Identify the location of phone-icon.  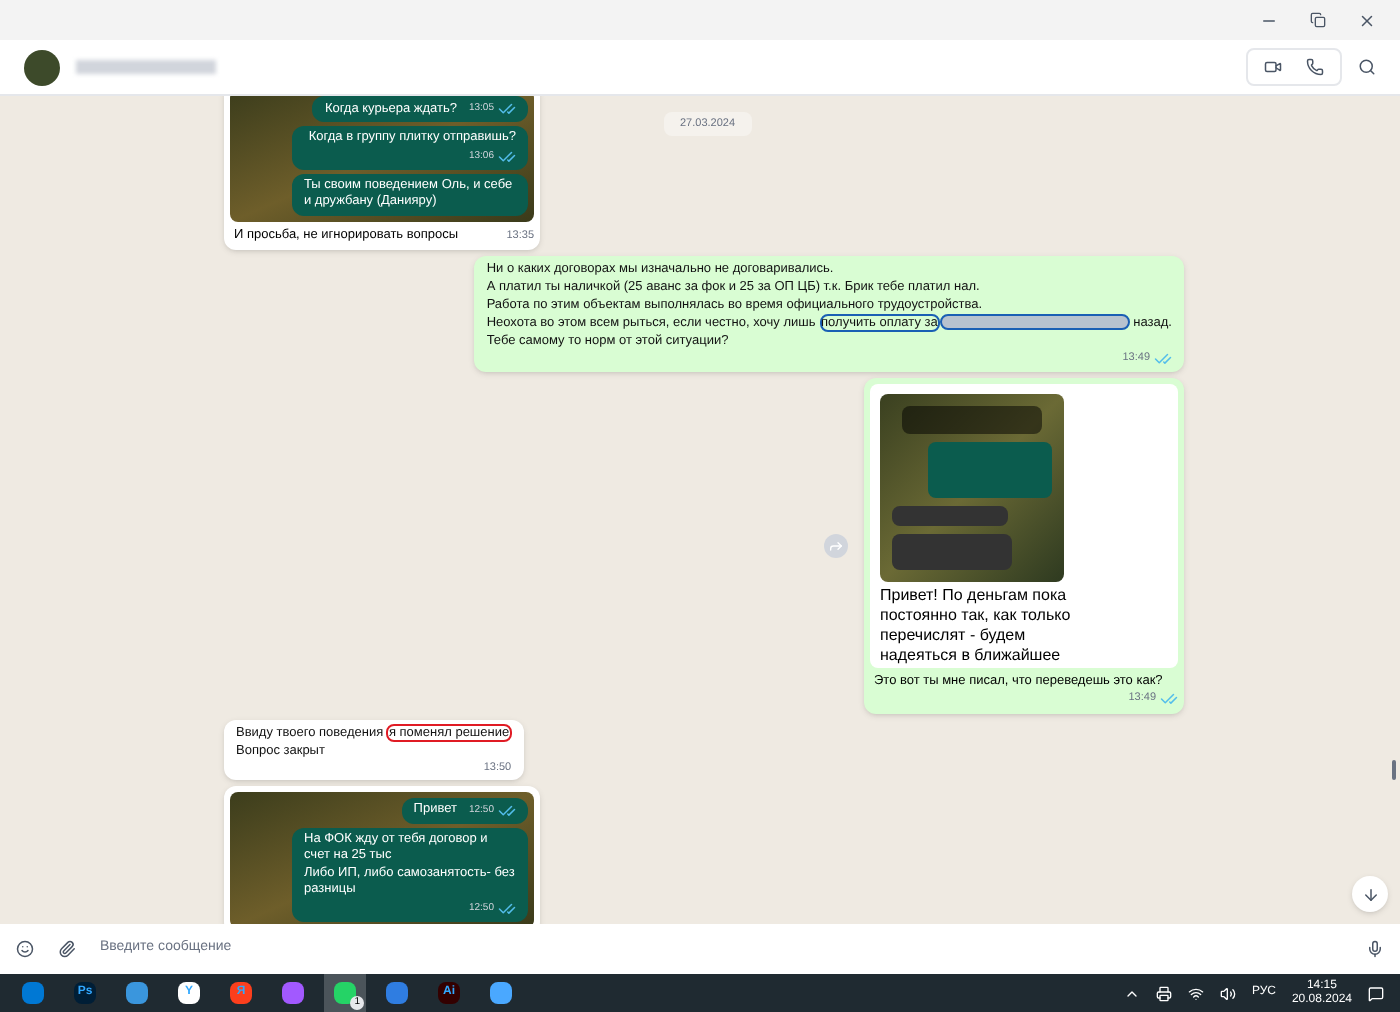
(1315, 67).